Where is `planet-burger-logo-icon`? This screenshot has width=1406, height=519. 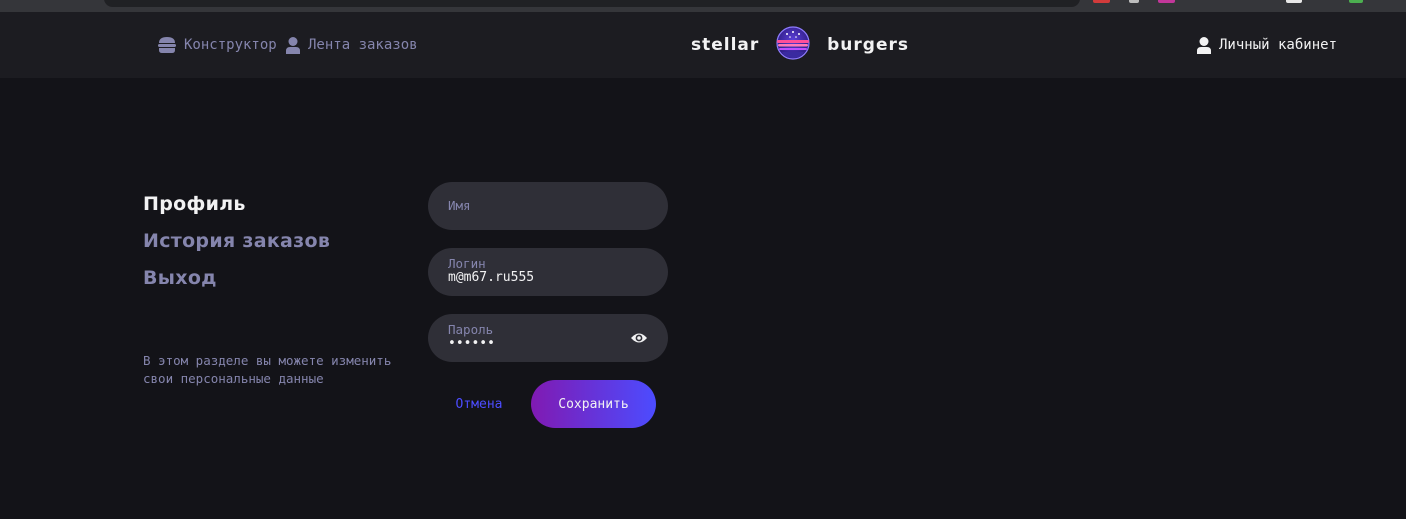 planet-burger-logo-icon is located at coordinates (793, 45).